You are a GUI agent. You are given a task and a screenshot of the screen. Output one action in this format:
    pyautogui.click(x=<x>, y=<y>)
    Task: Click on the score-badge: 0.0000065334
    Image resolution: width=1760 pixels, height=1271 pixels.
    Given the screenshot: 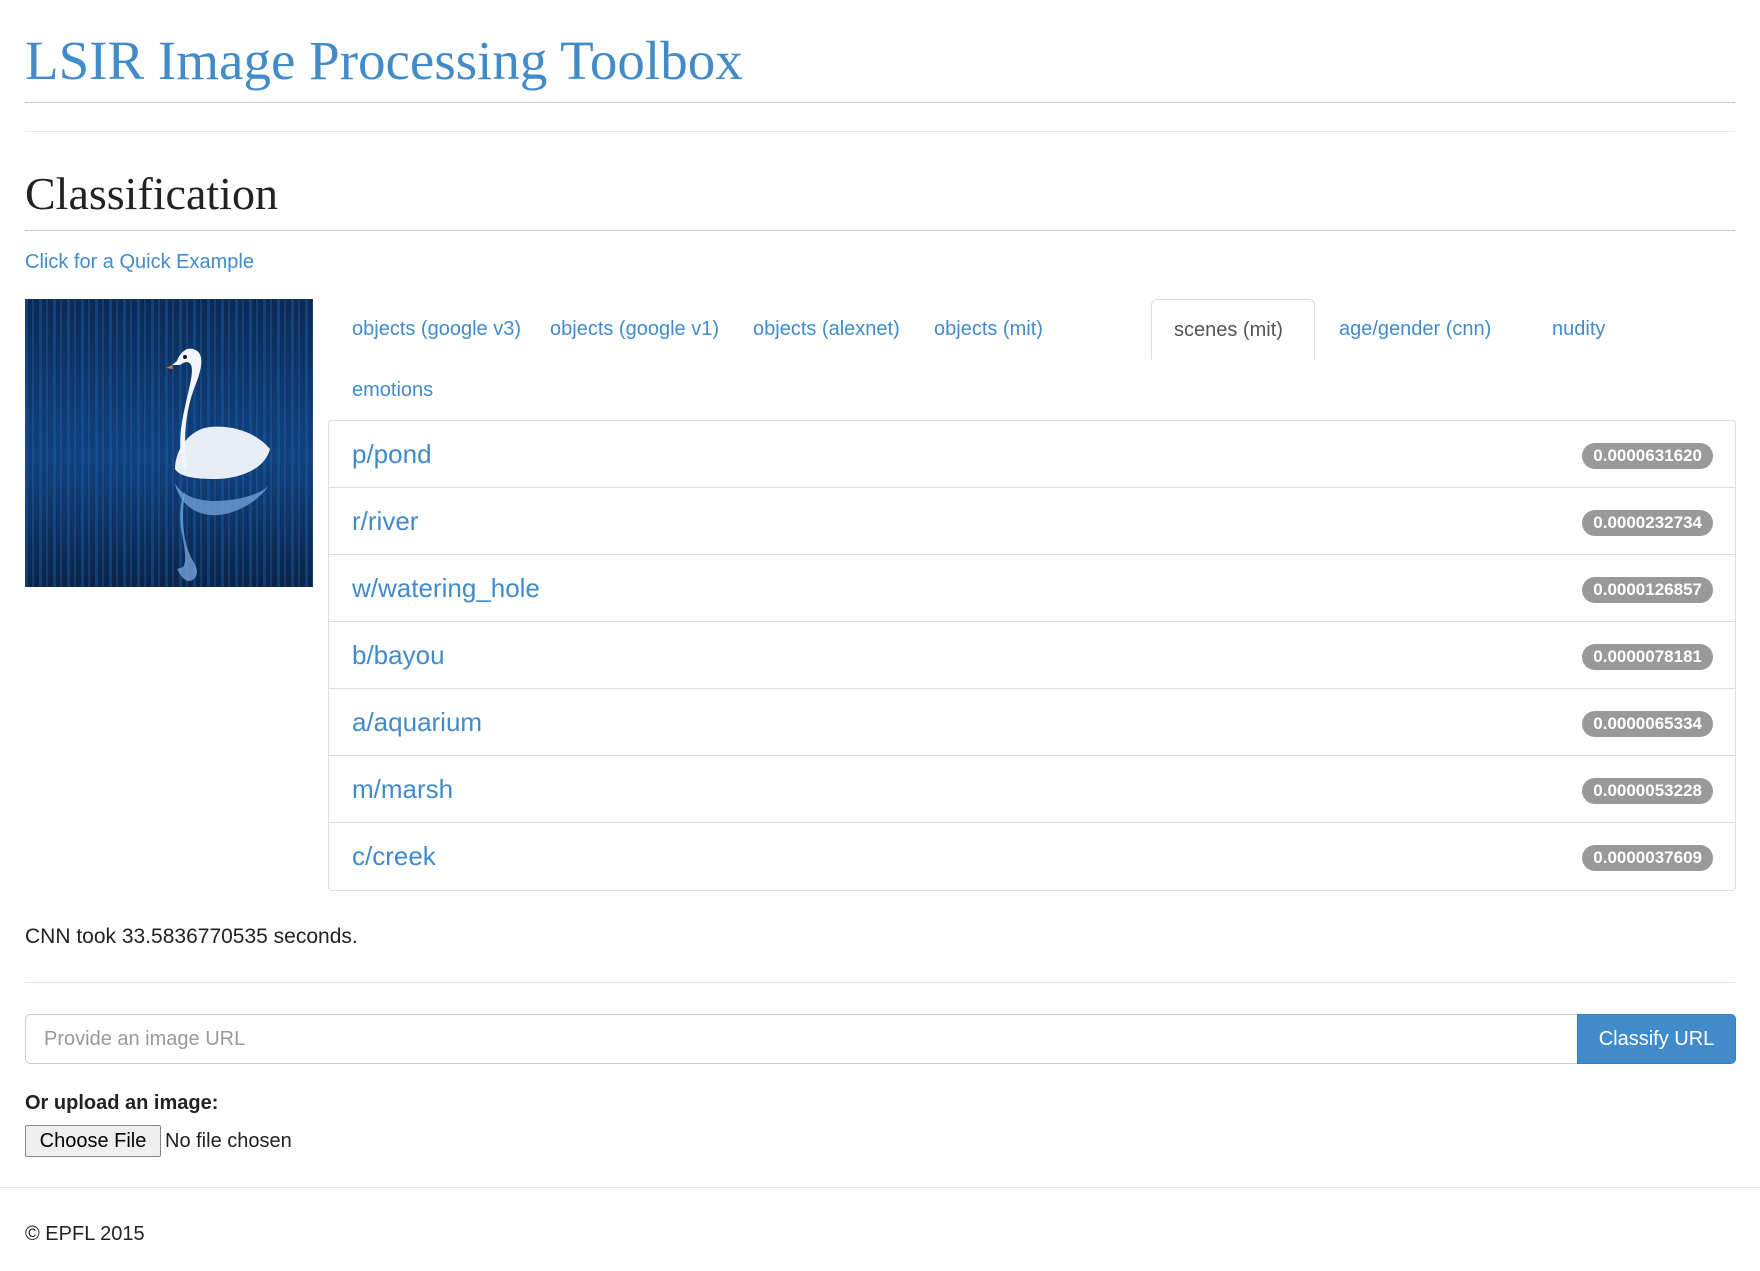 What is the action you would take?
    pyautogui.click(x=1647, y=724)
    